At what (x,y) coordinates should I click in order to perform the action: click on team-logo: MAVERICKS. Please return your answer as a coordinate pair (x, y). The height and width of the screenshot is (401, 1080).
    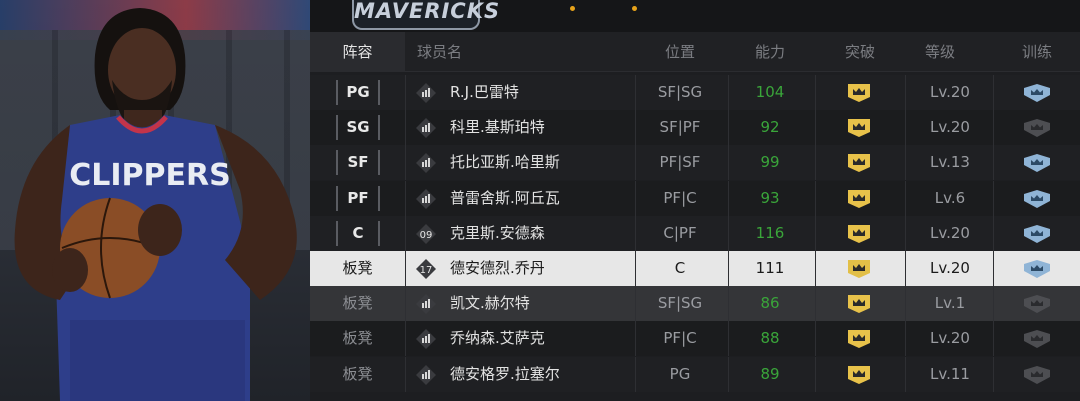
    Looking at the image, I should click on (425, 15).